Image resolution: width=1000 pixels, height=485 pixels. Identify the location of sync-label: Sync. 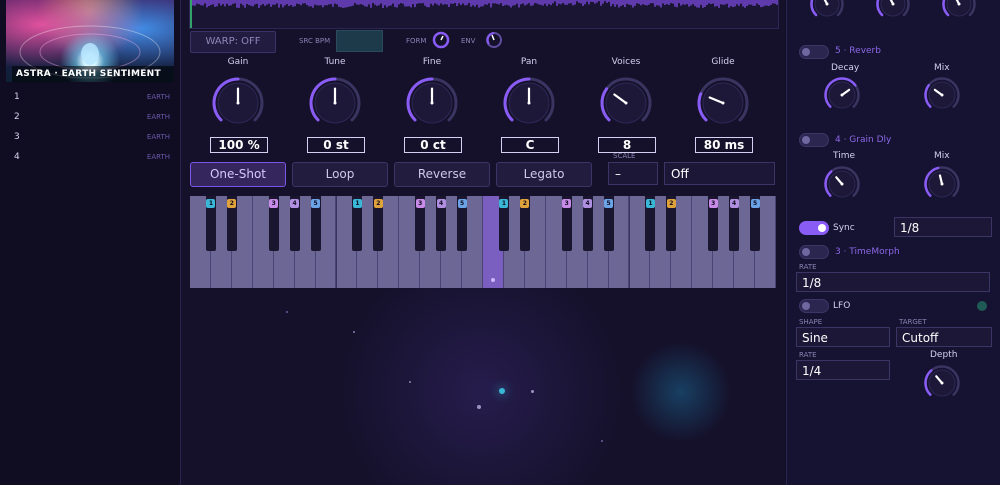
(844, 228).